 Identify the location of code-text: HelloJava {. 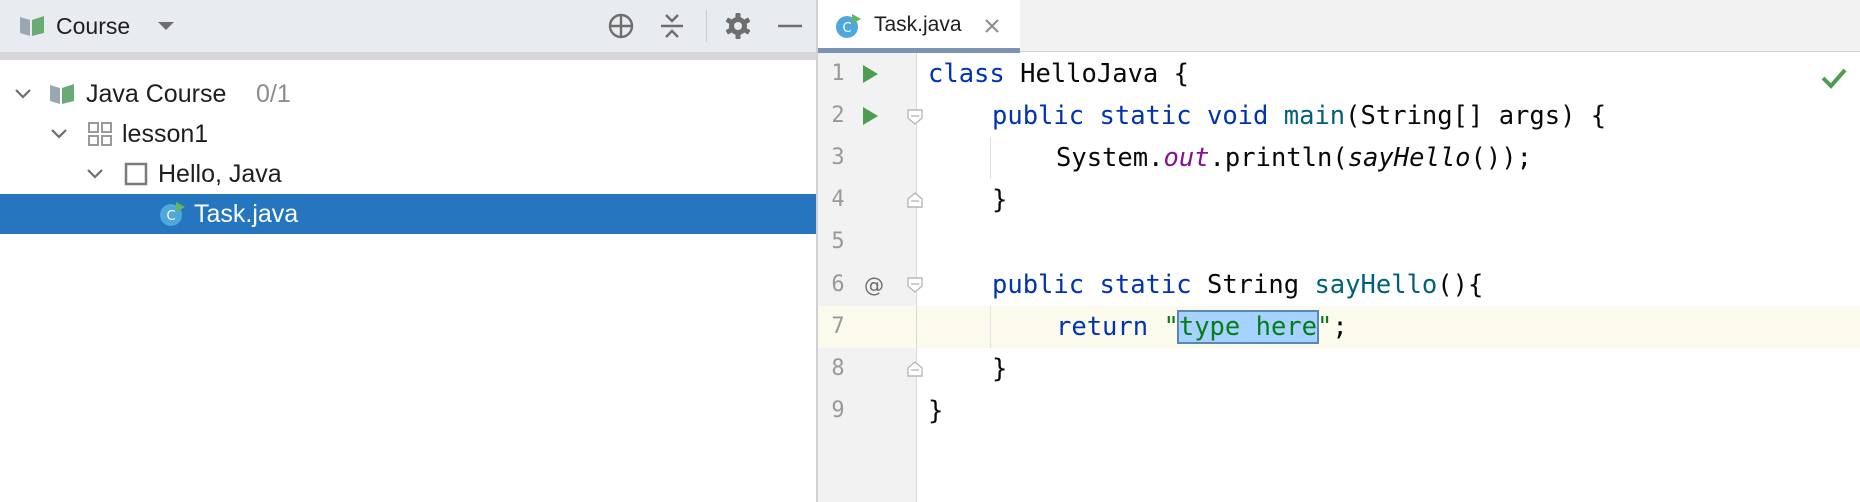
(1096, 74).